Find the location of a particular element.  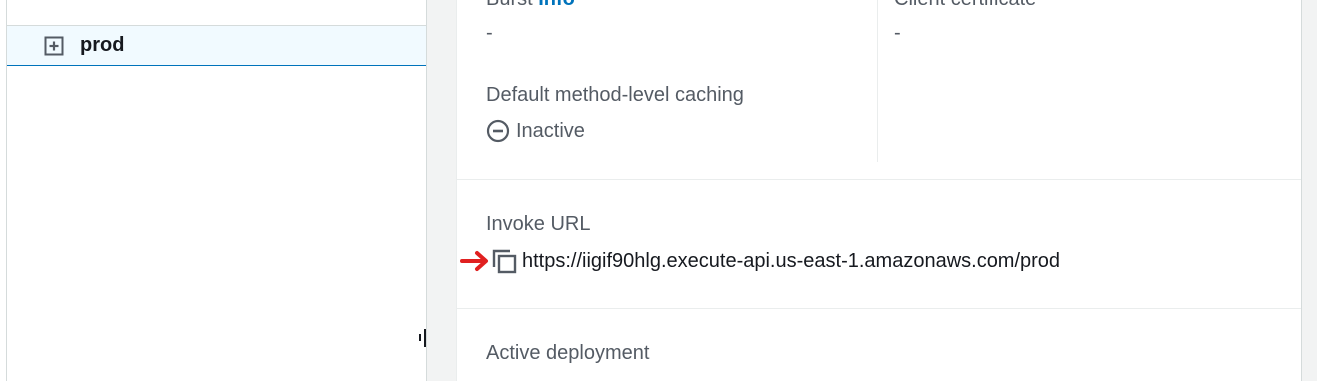

burst-info-link: Info is located at coordinates (556, 5).